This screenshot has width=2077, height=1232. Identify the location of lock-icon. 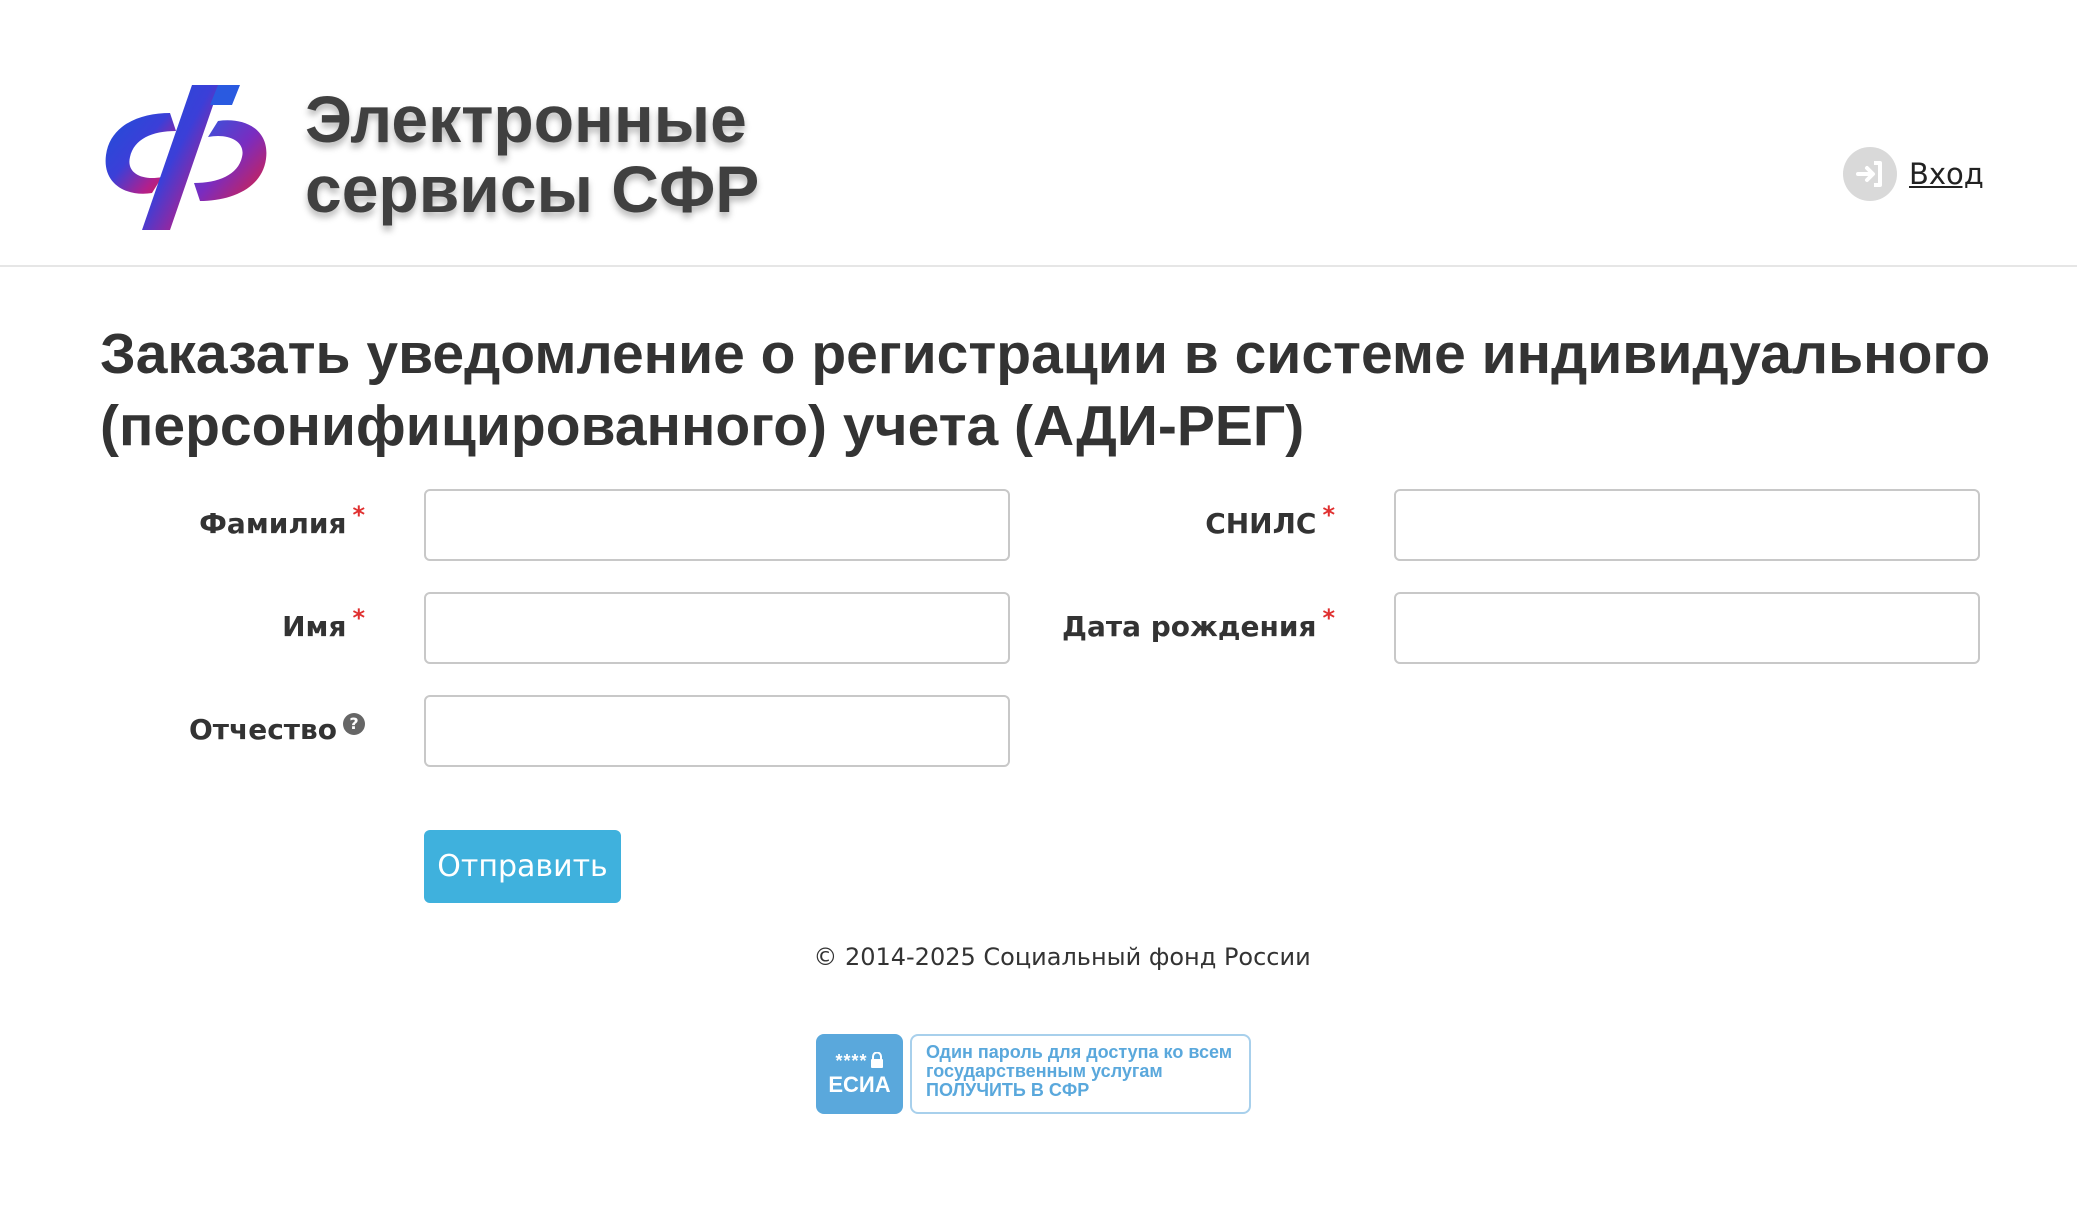
(876, 1059).